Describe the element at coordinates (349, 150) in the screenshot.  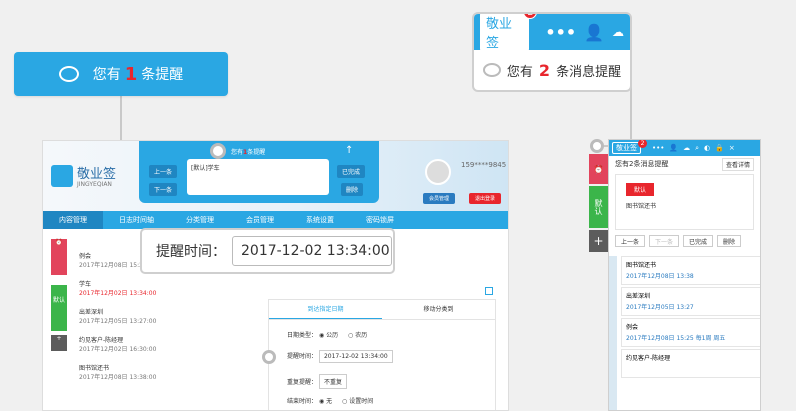
I see `up-arrow-icon: ↑` at that location.